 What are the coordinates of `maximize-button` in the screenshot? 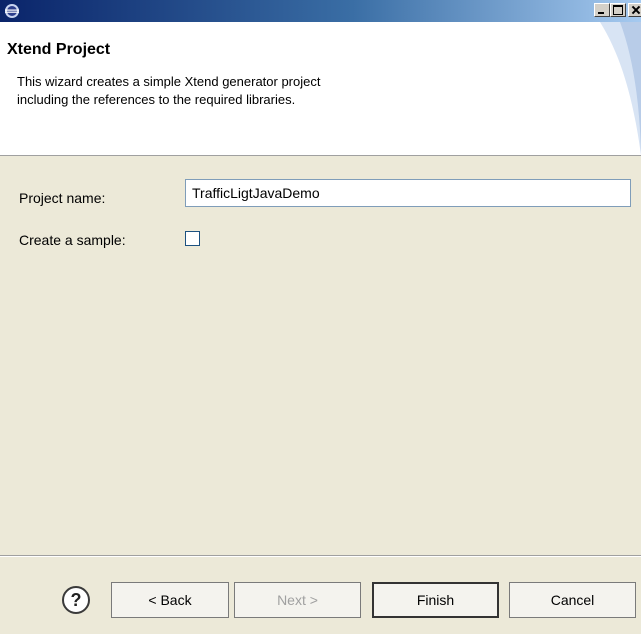 It's located at (618, 10).